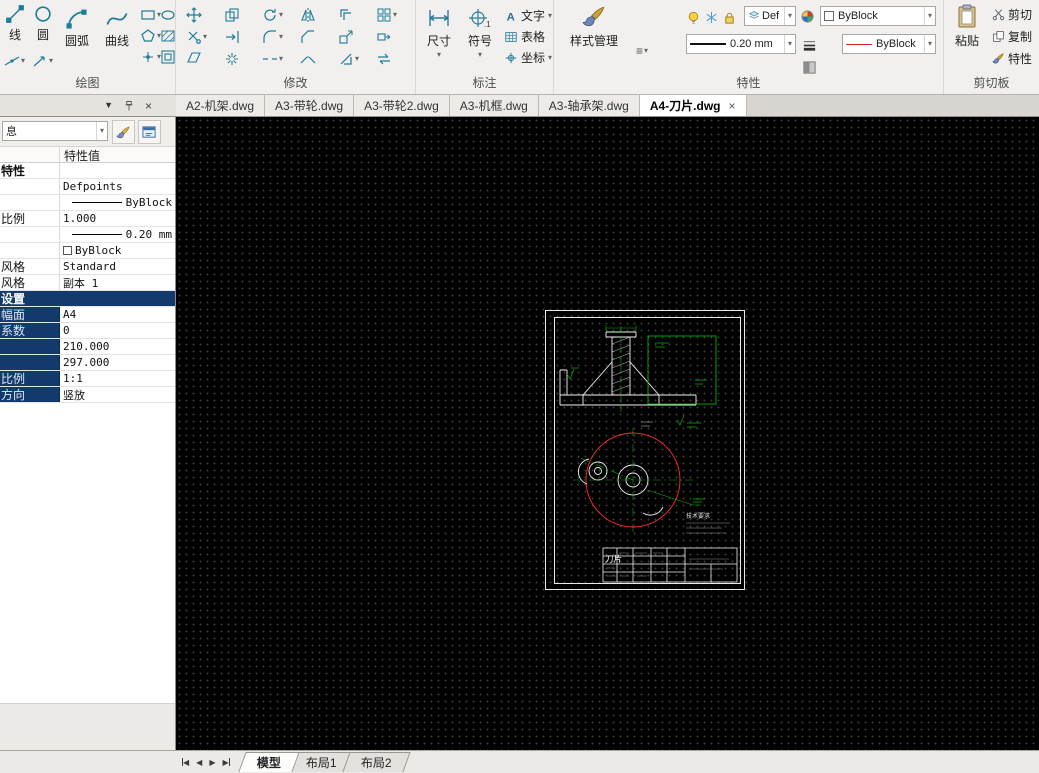 This screenshot has height=773, width=1039. What do you see at coordinates (108, 105) in the screenshot?
I see `palette-menu-icon: ▼` at bounding box center [108, 105].